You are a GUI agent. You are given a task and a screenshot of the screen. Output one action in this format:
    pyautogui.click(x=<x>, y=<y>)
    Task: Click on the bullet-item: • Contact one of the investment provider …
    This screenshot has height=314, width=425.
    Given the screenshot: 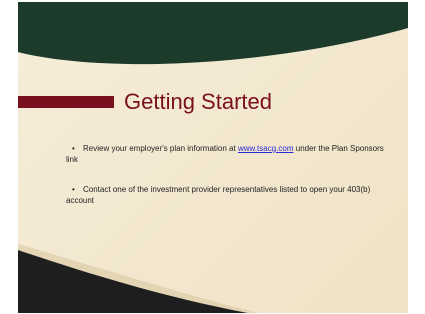 What is the action you would take?
    pyautogui.click(x=226, y=195)
    